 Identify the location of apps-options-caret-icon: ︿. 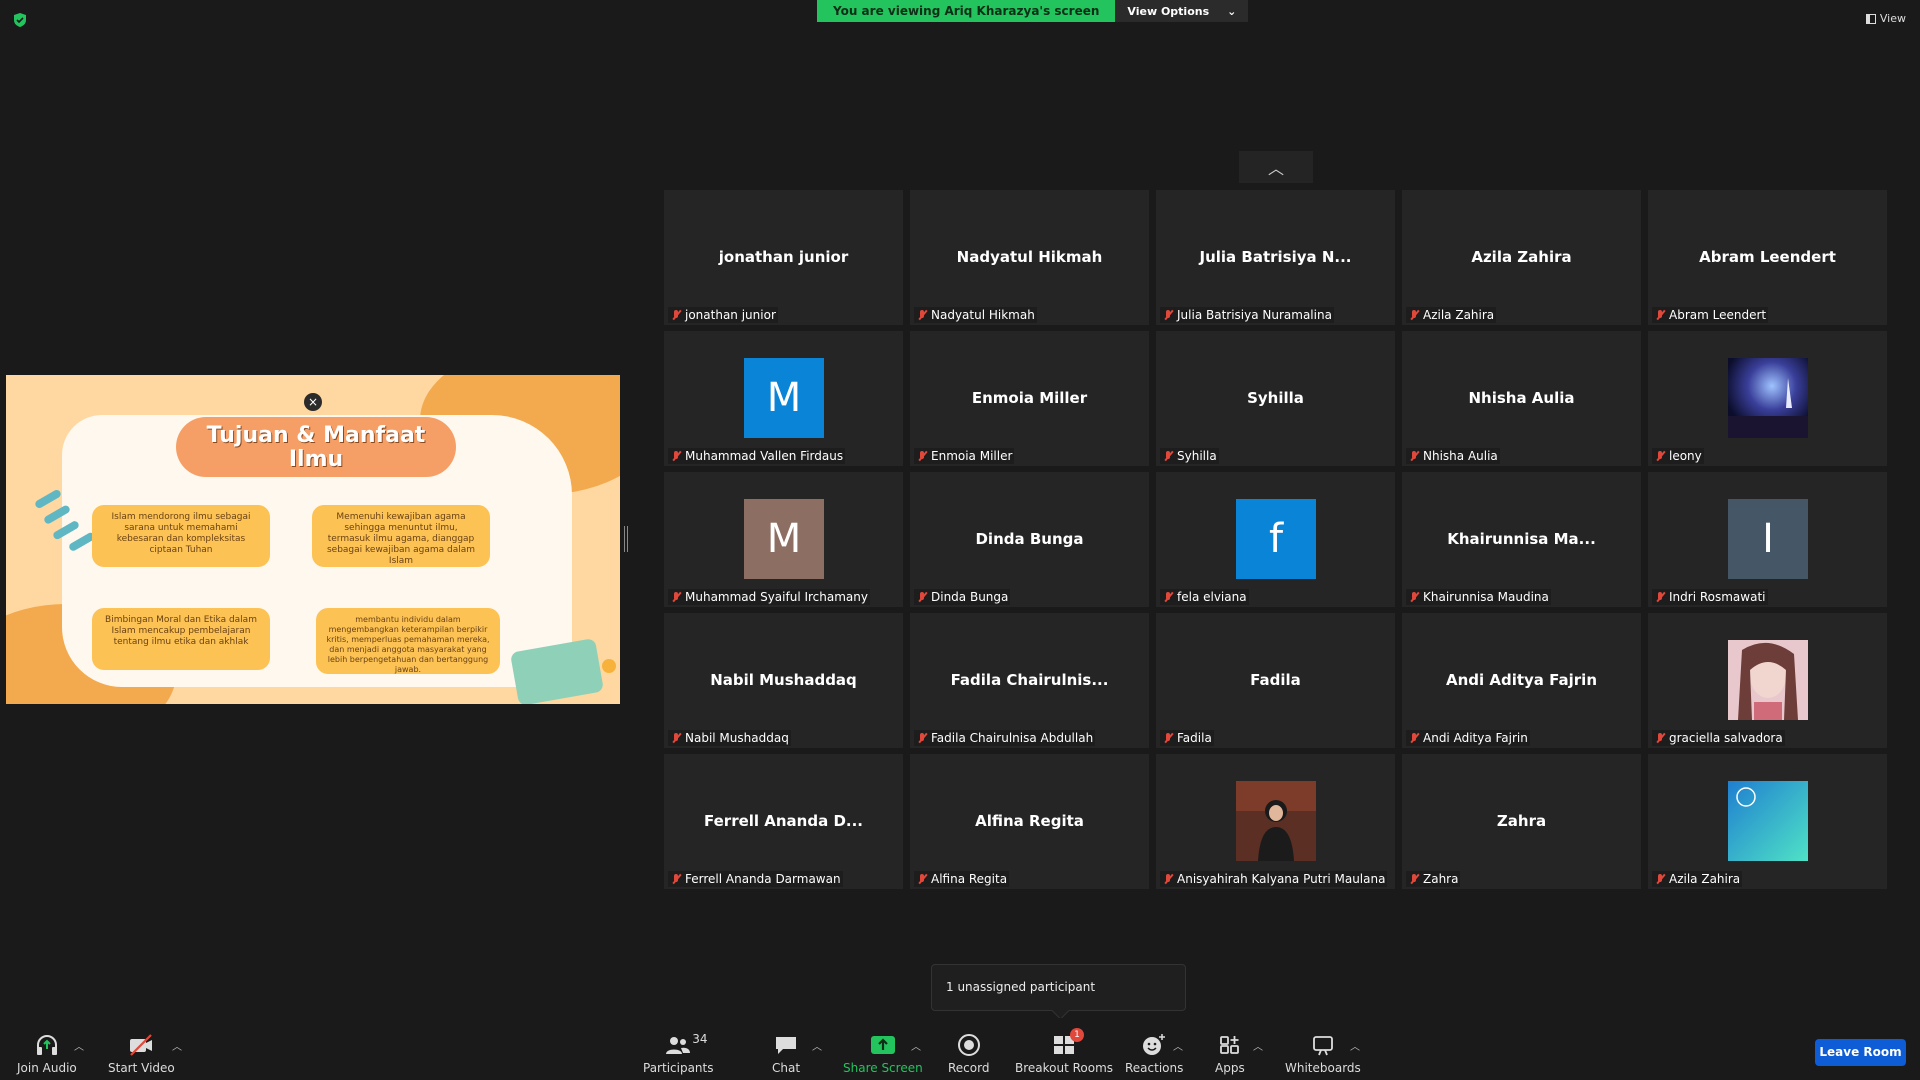
(1258, 1045).